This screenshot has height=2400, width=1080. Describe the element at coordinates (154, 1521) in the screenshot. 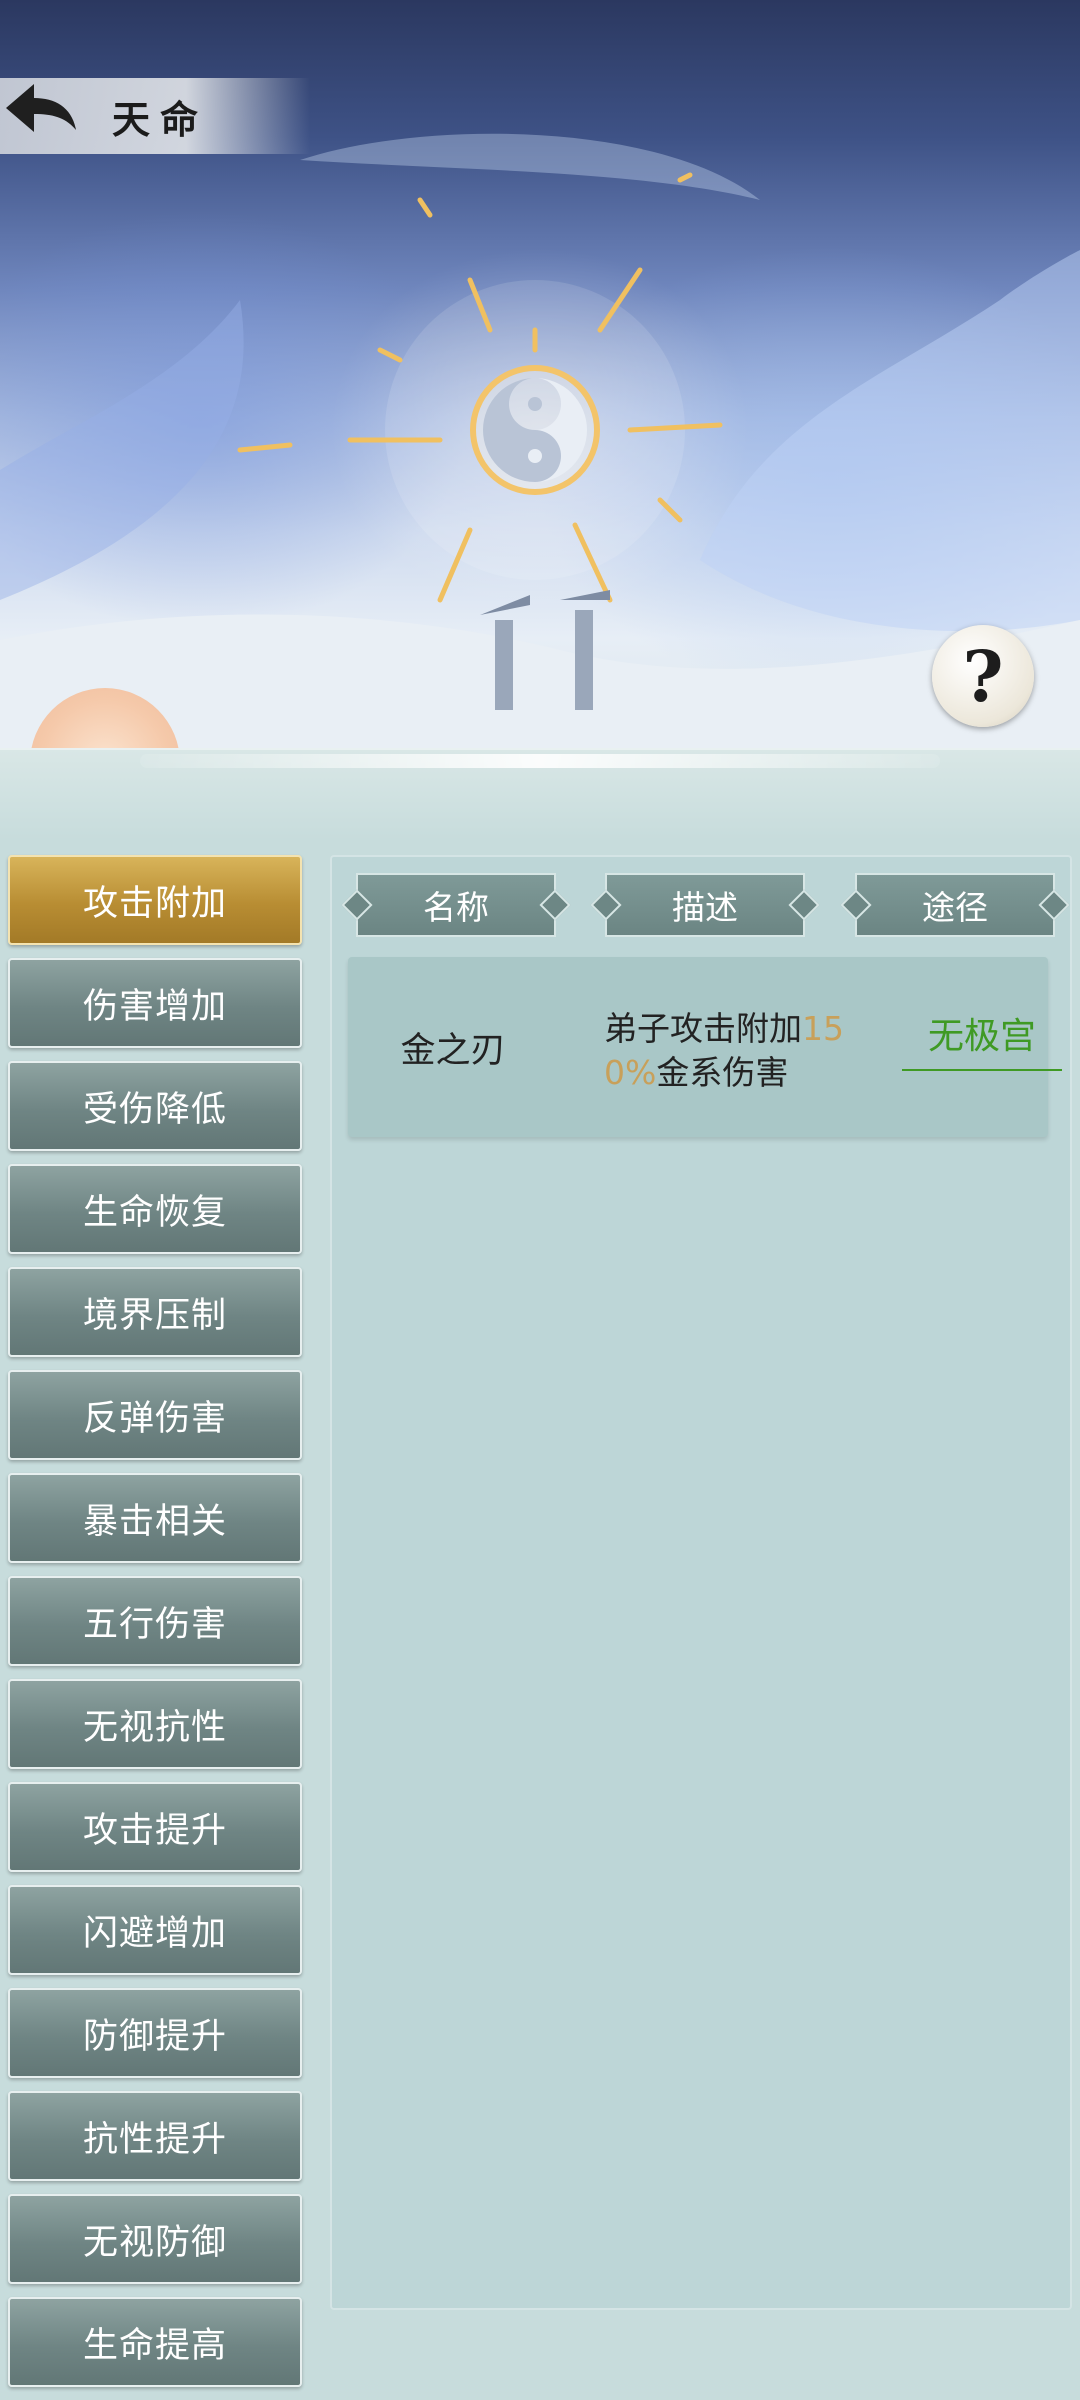

I see `sidebar-item-label: 暴击相关` at that location.